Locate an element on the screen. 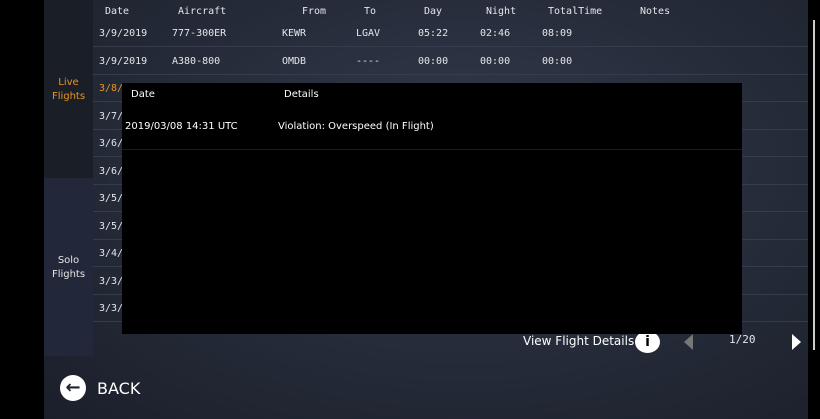  page-indicator: 1/20 is located at coordinates (742, 339).